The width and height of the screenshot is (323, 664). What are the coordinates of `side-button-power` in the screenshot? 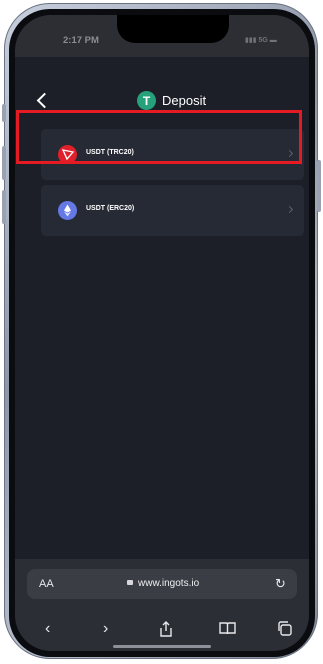 It's located at (319, 186).